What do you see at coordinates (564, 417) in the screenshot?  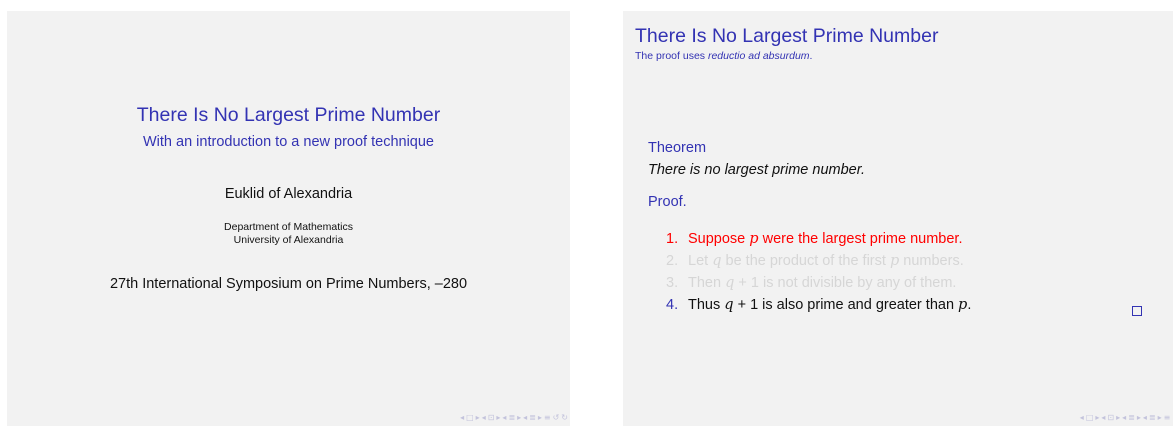 I see `search-forward-icon: ↻` at bounding box center [564, 417].